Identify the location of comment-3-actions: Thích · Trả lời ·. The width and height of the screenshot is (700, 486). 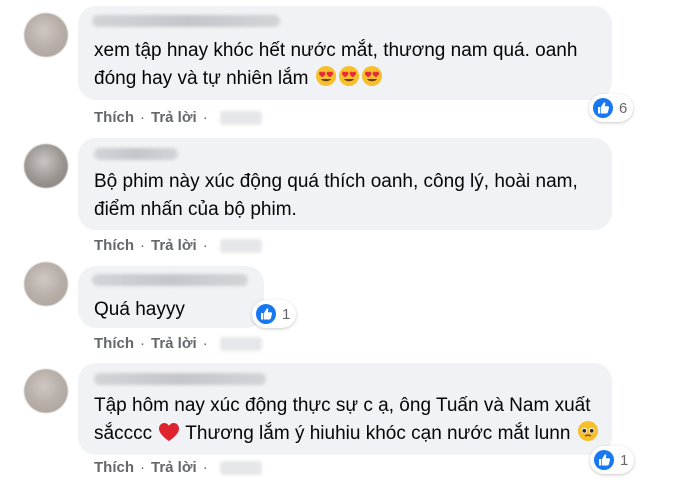
(178, 343).